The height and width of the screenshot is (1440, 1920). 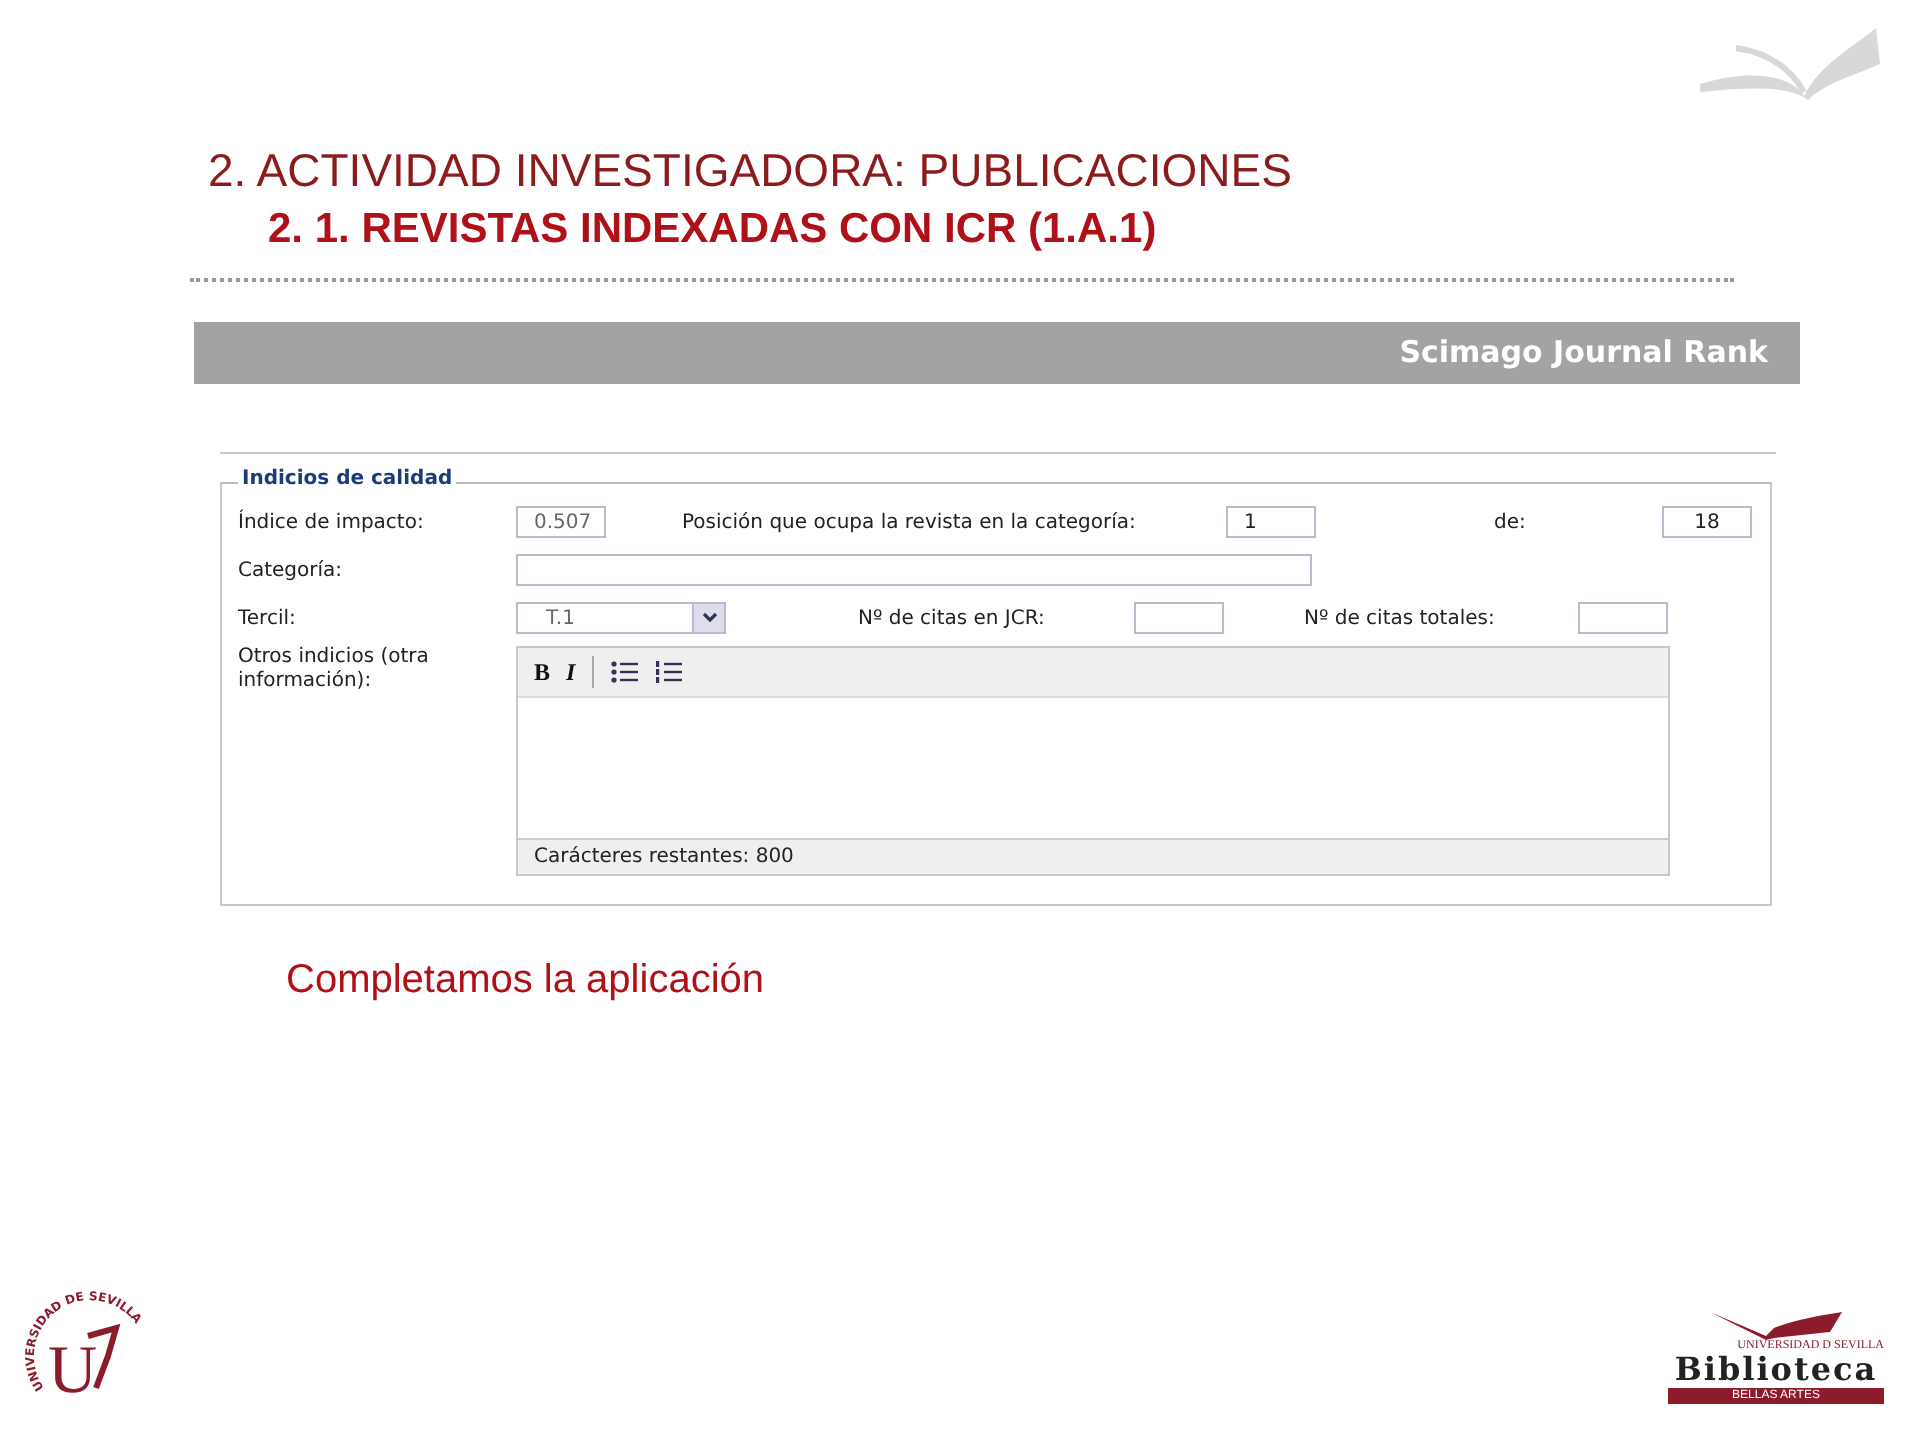 I want to click on slide-title: 2. ACTIVIDAD INVESTIGADORA: PUBLICACIONES, so click(x=751, y=170).